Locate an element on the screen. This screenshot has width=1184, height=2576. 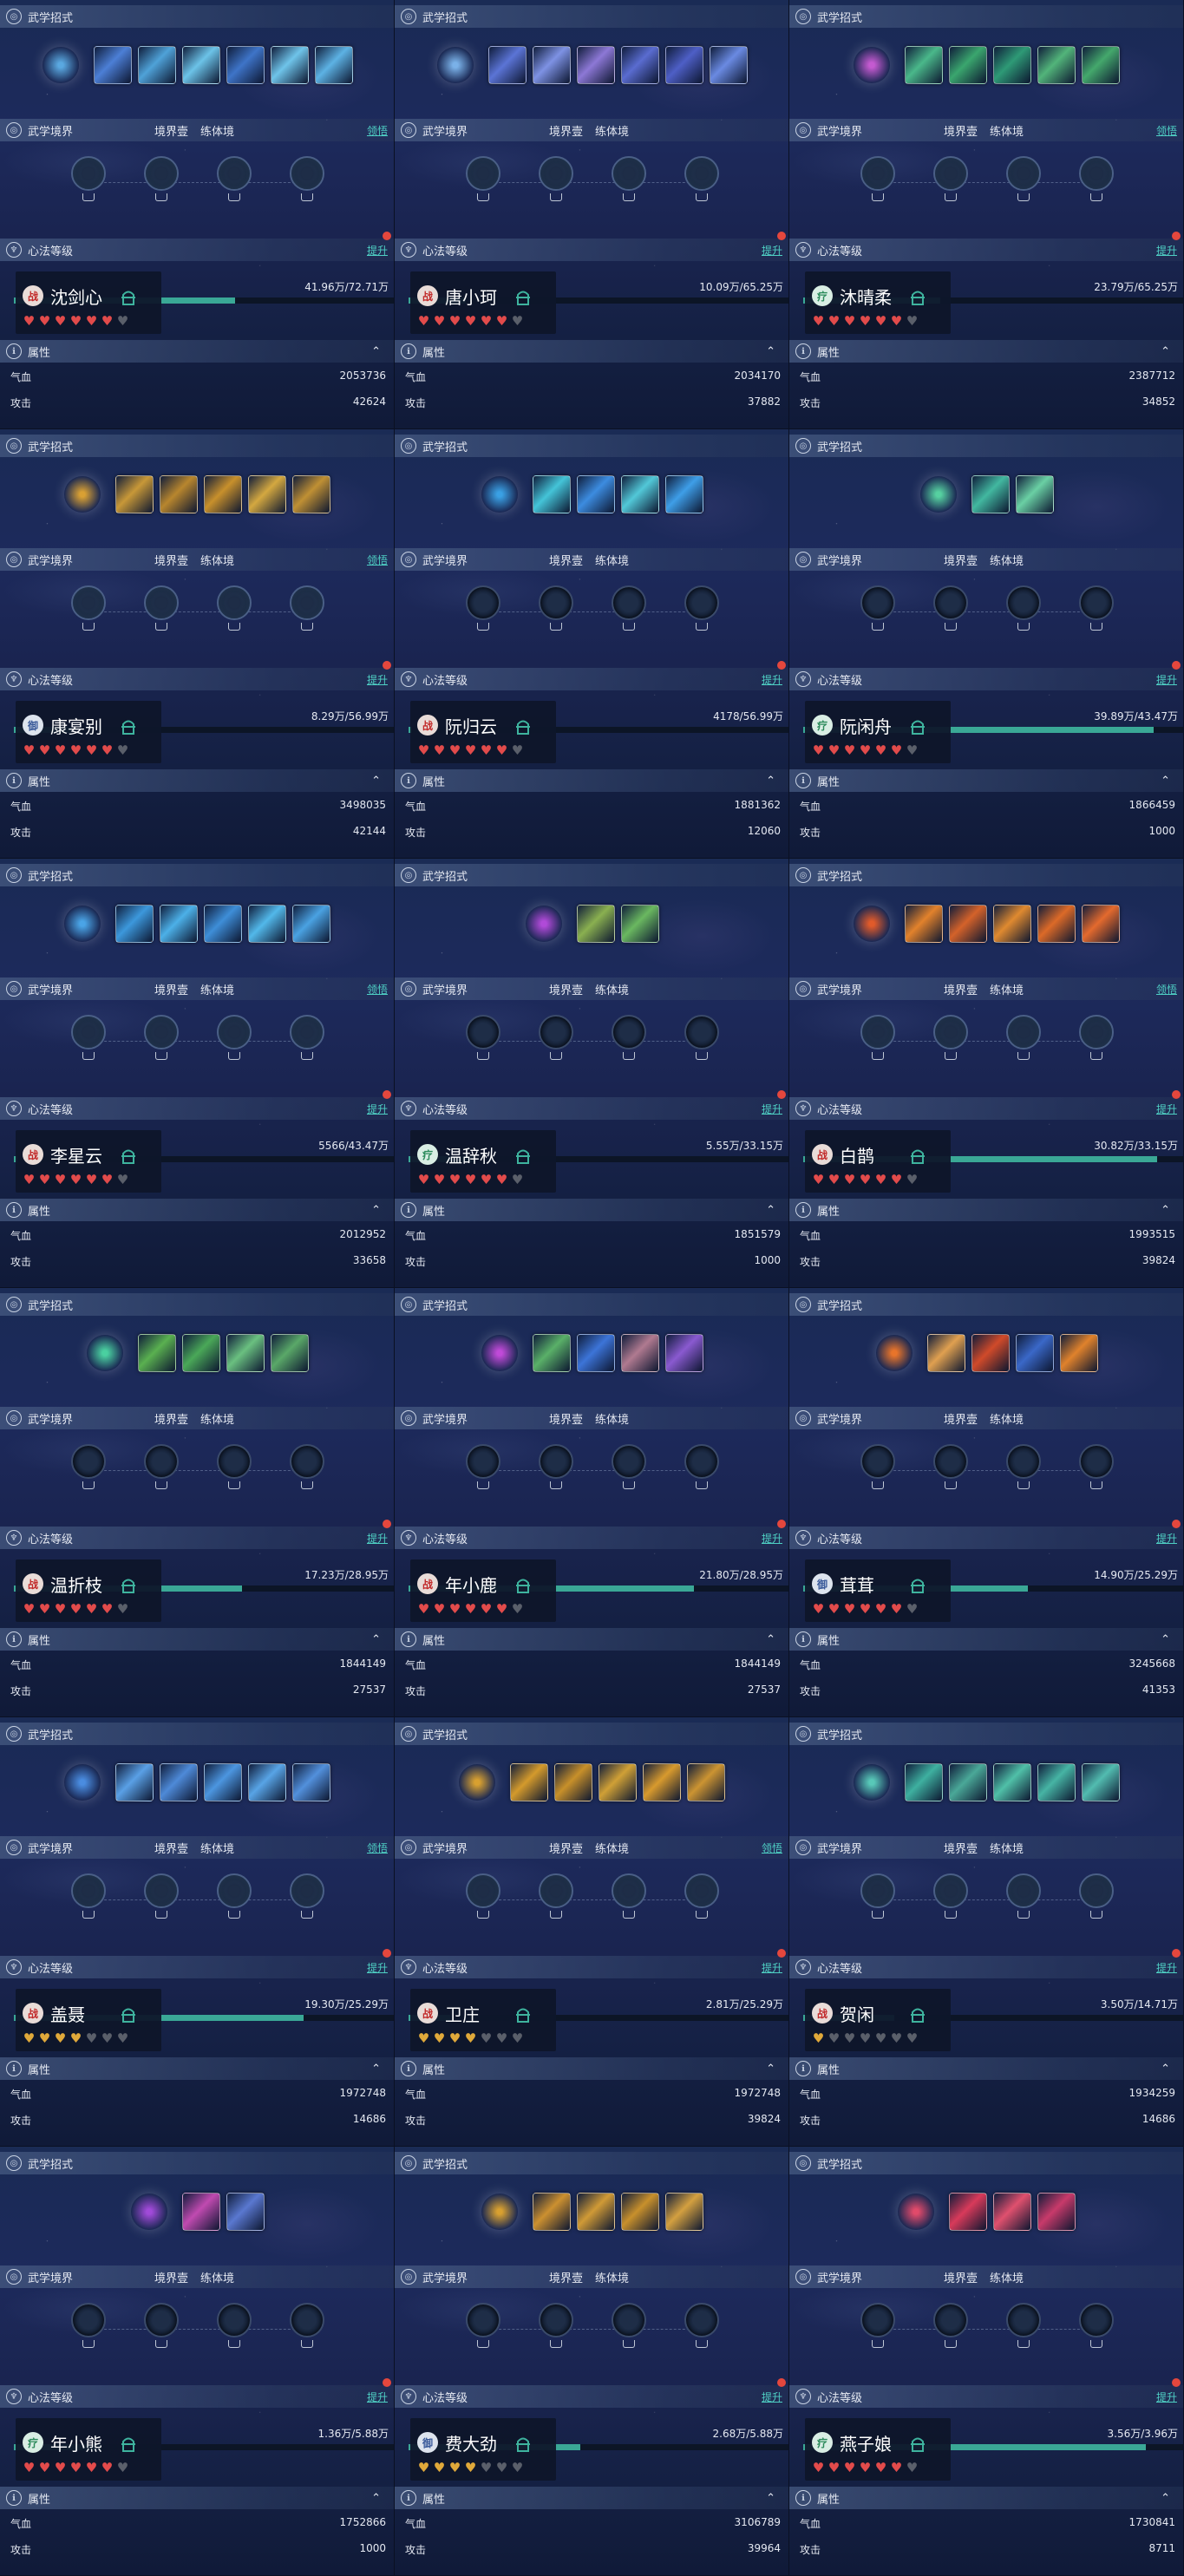
character-card: 御 费大劲 ♥ ♥ ♥ ♥ ♥ ♥ ♥ is located at coordinates (483, 2449).